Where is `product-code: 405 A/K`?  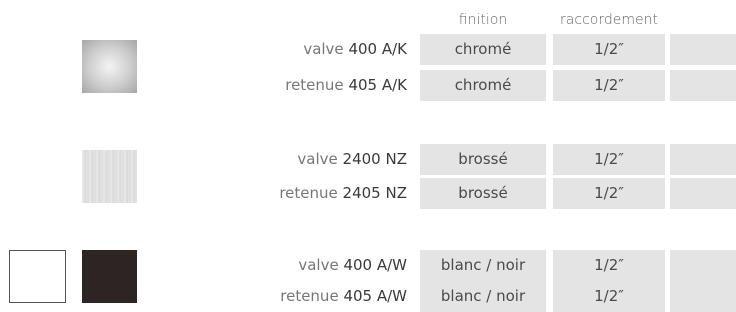
product-code: 405 A/K is located at coordinates (377, 85).